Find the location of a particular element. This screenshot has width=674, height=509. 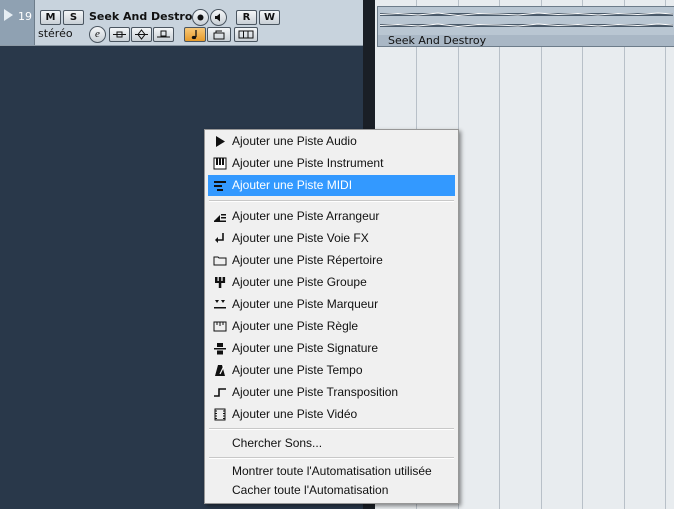

write-automation-button: W is located at coordinates (269, 17).